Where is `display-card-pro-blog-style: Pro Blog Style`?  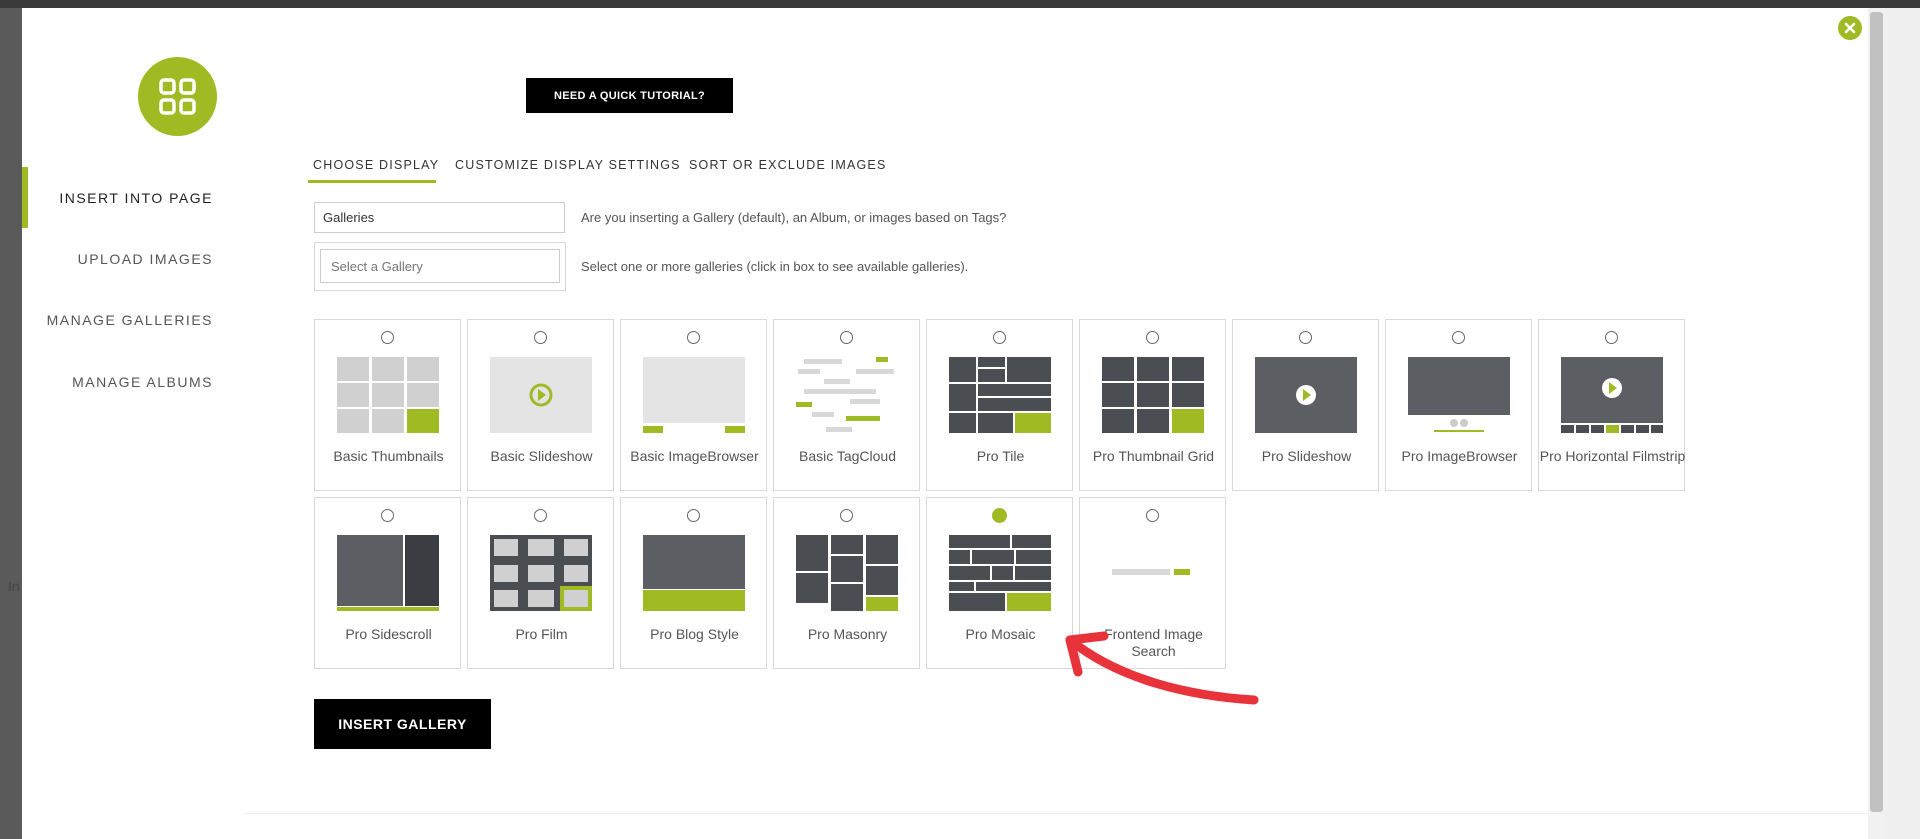 display-card-pro-blog-style: Pro Blog Style is located at coordinates (693, 583).